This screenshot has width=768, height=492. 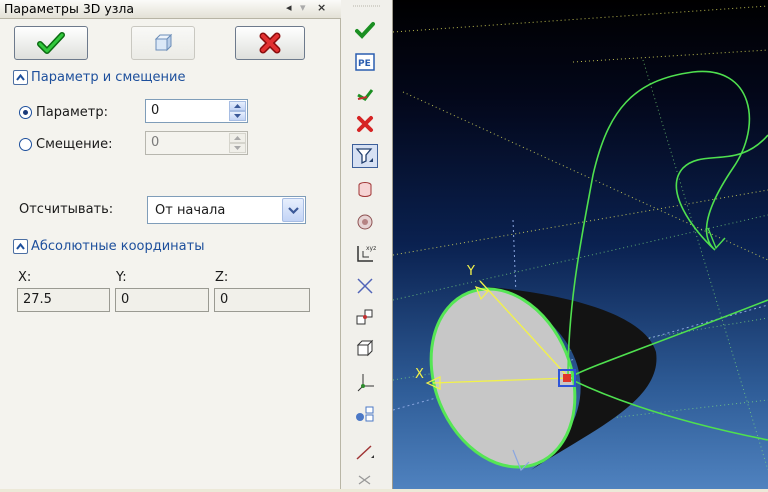 What do you see at coordinates (222, 277) in the screenshot?
I see `coord-z-label: Z:` at bounding box center [222, 277].